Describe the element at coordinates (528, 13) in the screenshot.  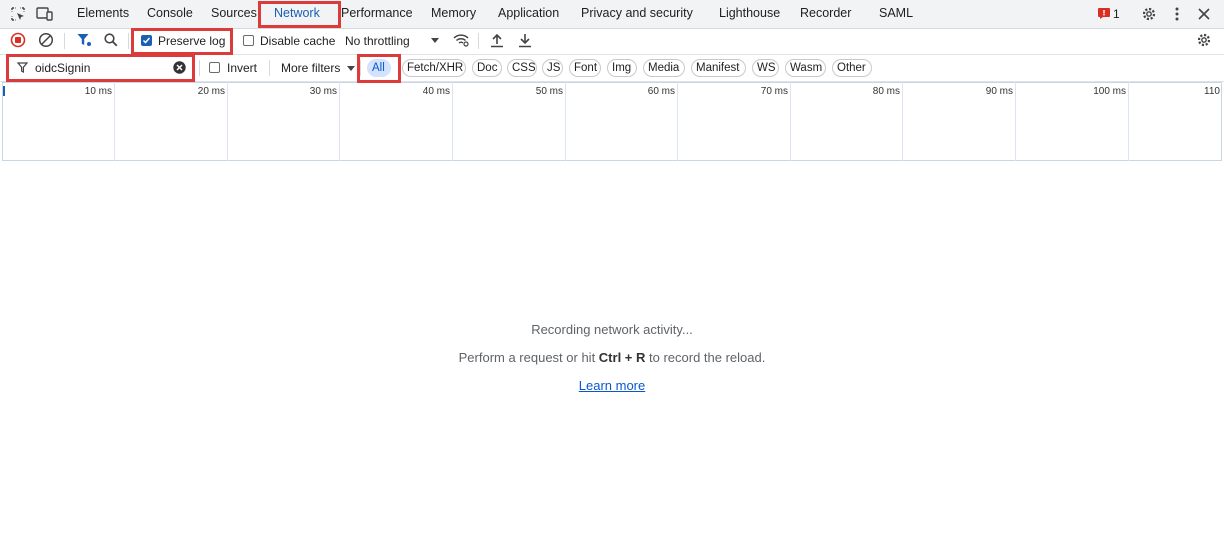
I see `tab-application: Application` at that location.